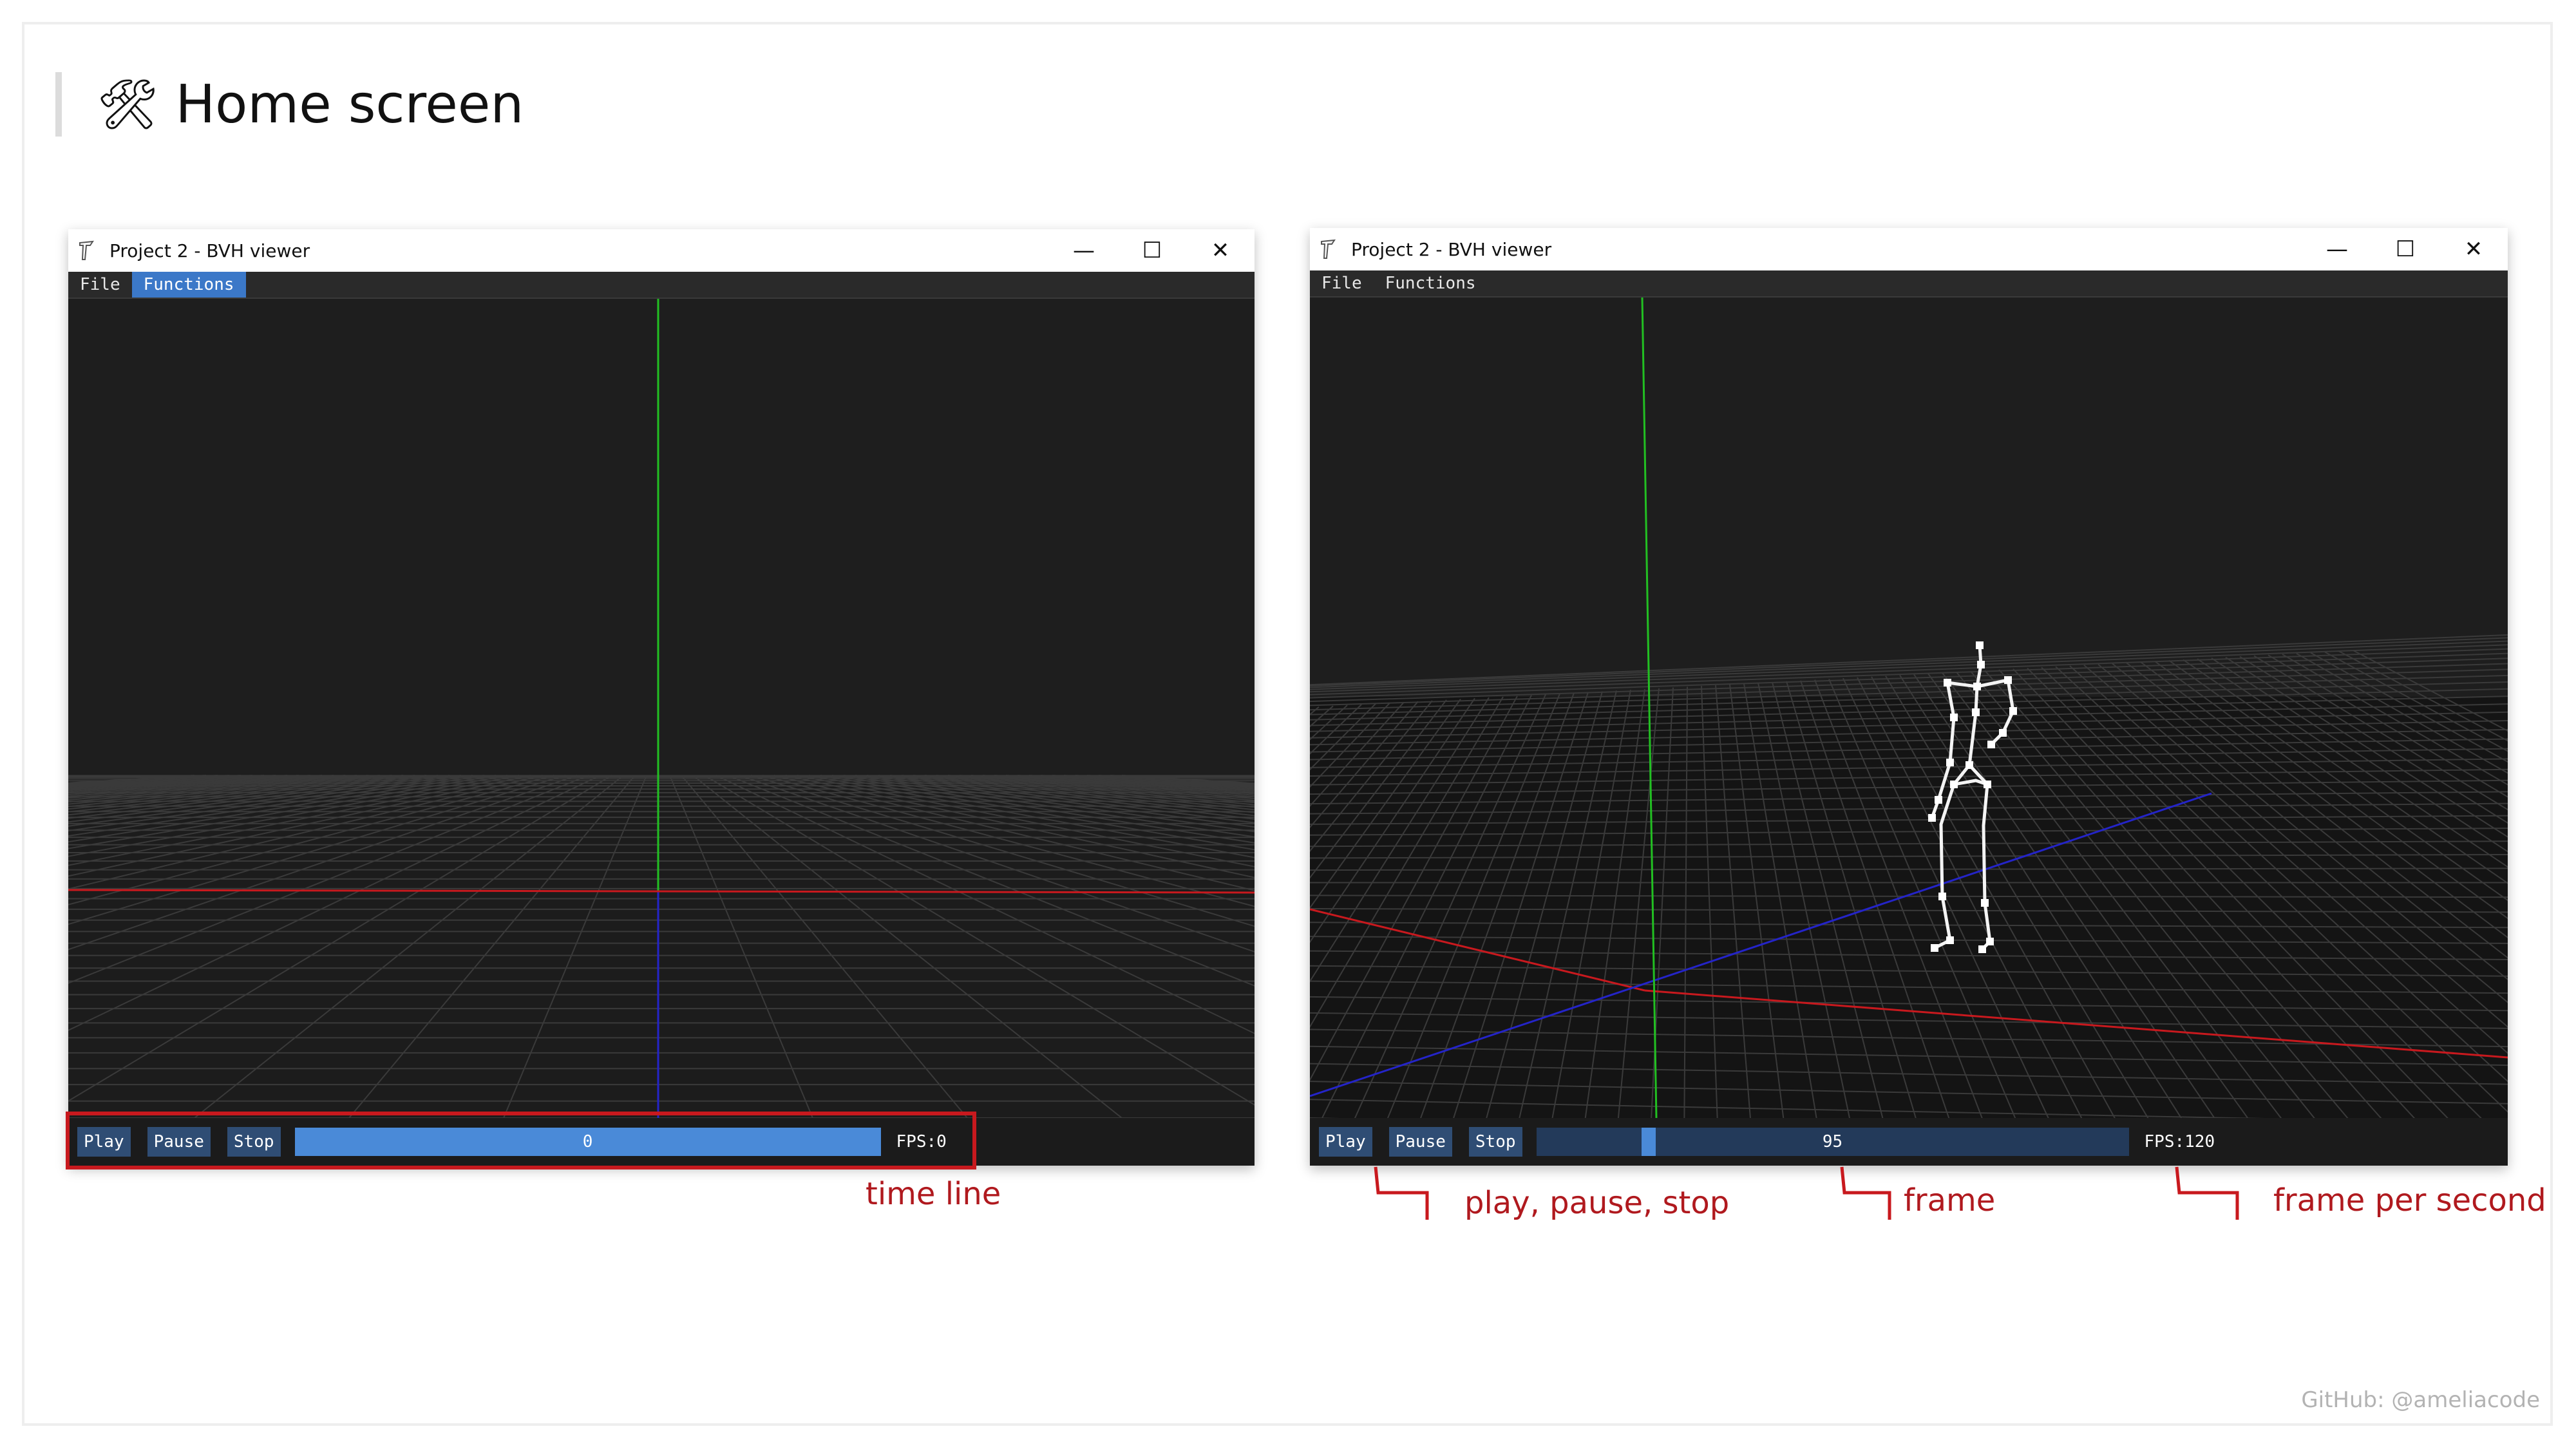  I want to click on bracket-frame, so click(1865, 1193).